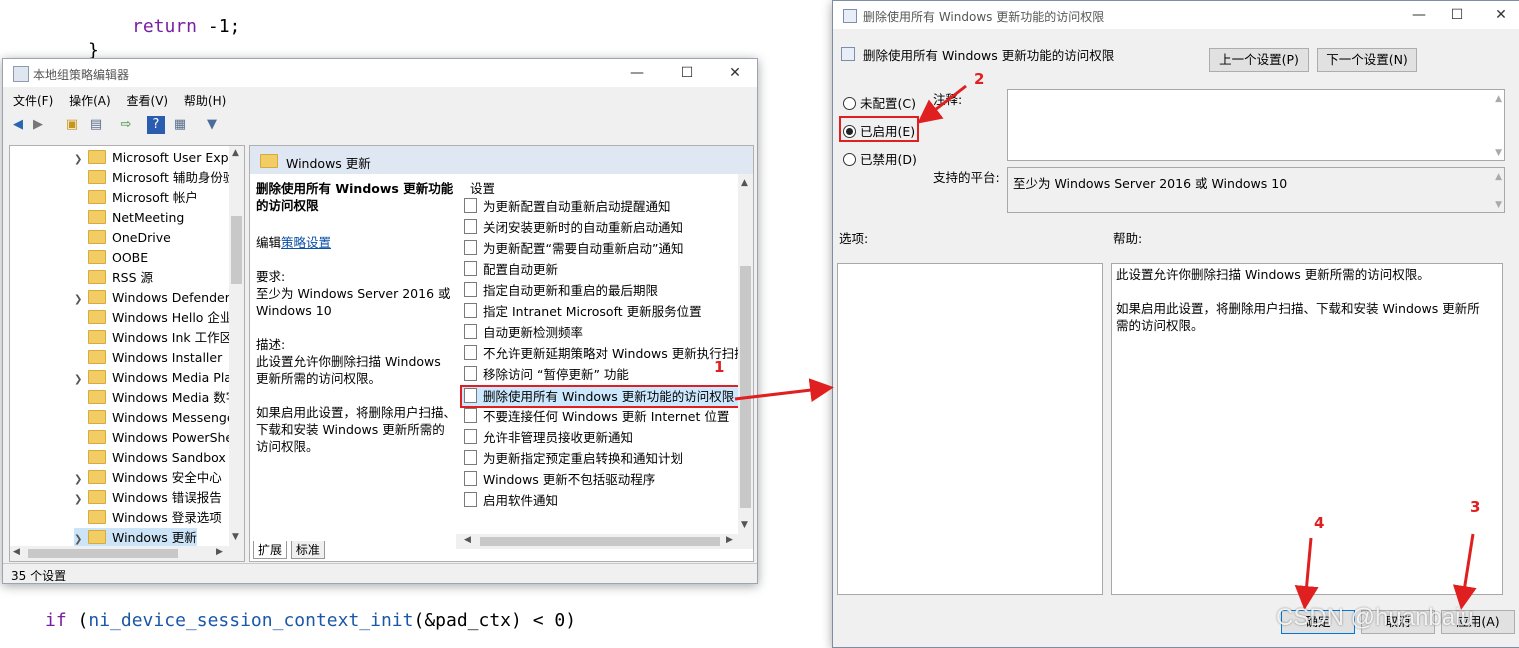 The width and height of the screenshot is (1519, 648). What do you see at coordinates (1375, 617) in the screenshot?
I see `watermark-text: CSDN @huanbaiu` at bounding box center [1375, 617].